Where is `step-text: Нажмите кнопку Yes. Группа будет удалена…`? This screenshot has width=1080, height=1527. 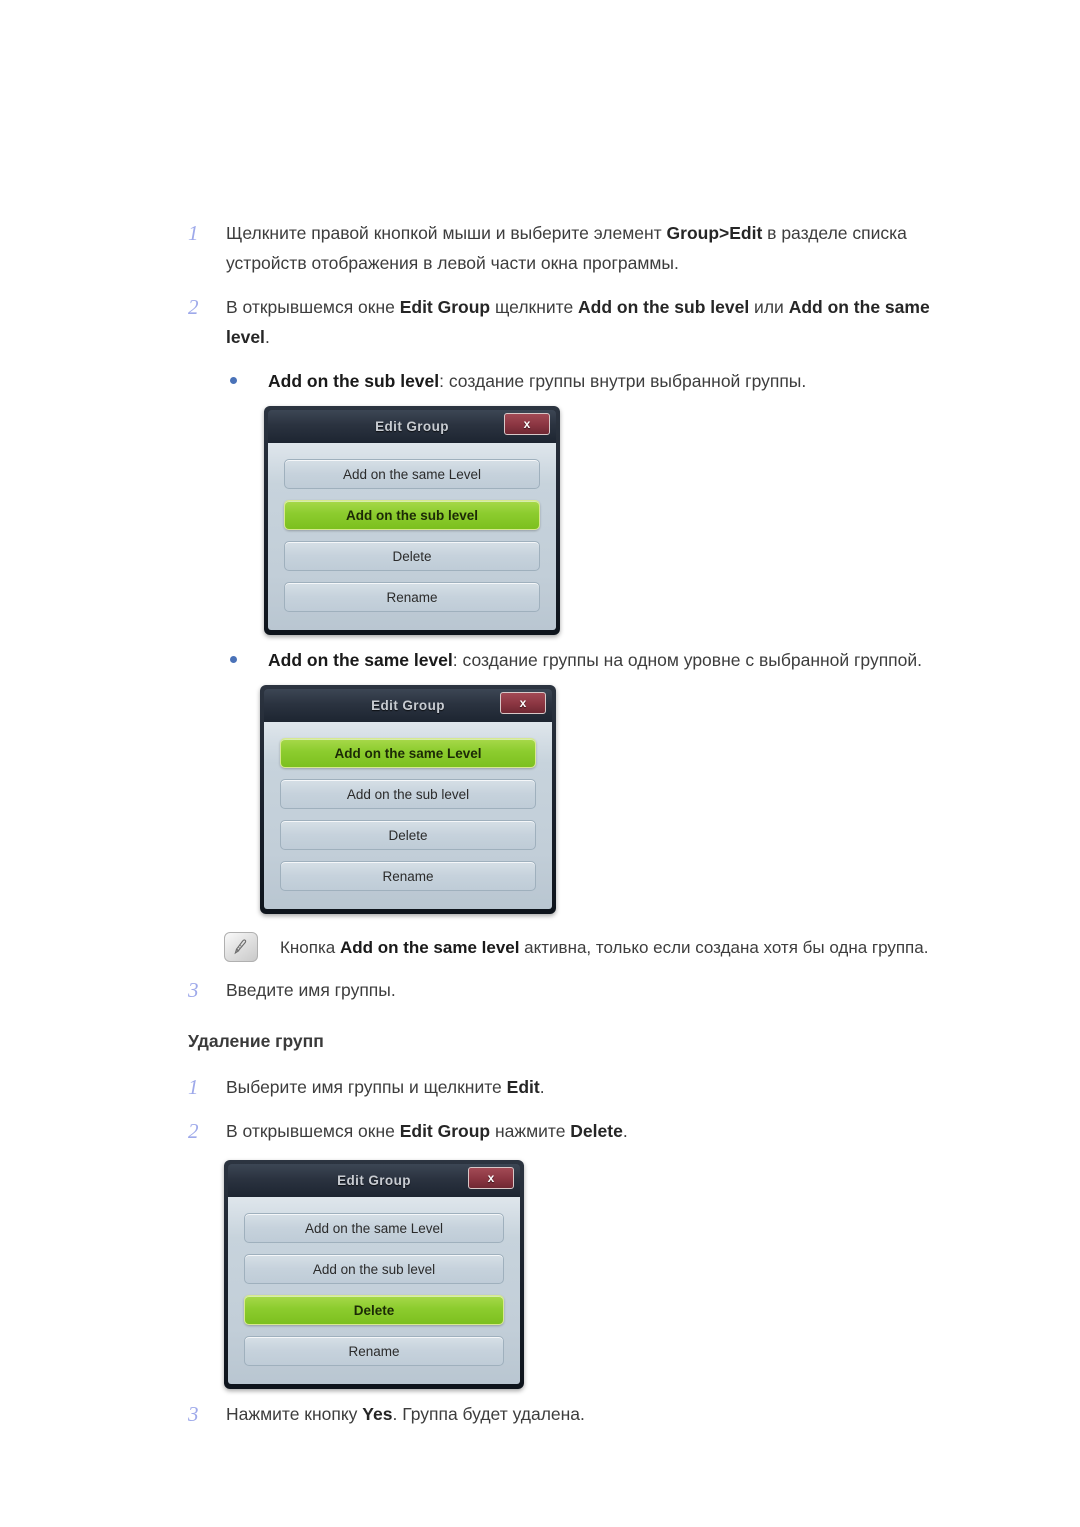 step-text: Нажмите кнопку Yes. Группа будет удалена… is located at coordinates (405, 1414).